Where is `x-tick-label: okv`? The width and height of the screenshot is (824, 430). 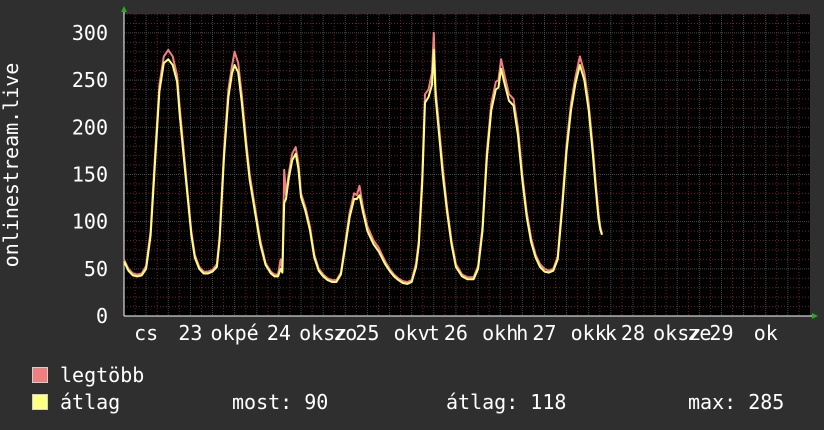 x-tick-label: okv is located at coordinates (412, 333).